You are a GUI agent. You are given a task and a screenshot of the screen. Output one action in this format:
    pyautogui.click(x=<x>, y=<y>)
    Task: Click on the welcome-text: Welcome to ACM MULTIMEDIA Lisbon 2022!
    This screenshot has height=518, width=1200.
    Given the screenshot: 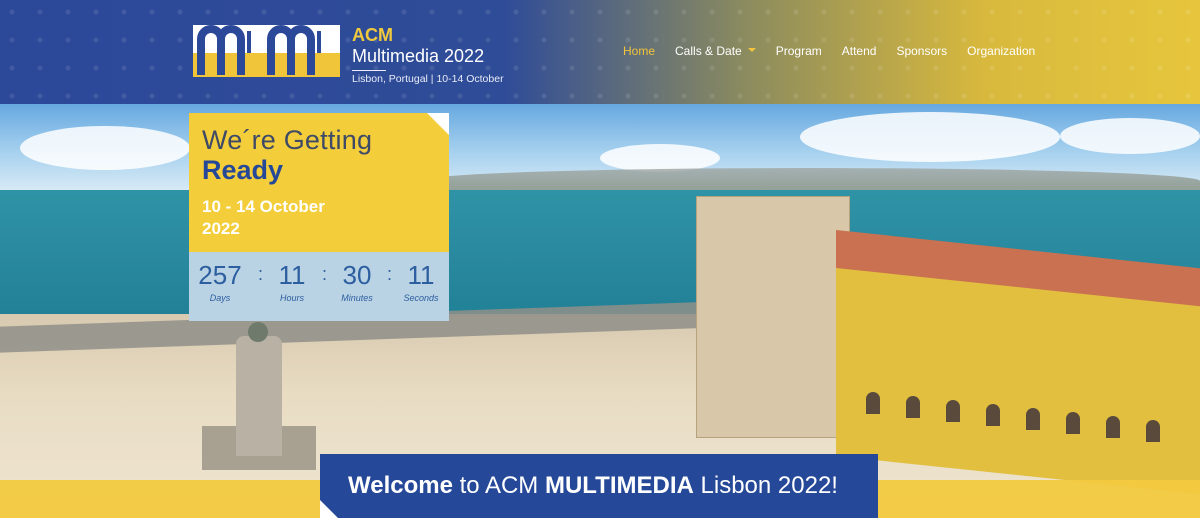 What is the action you would take?
    pyautogui.click(x=593, y=486)
    